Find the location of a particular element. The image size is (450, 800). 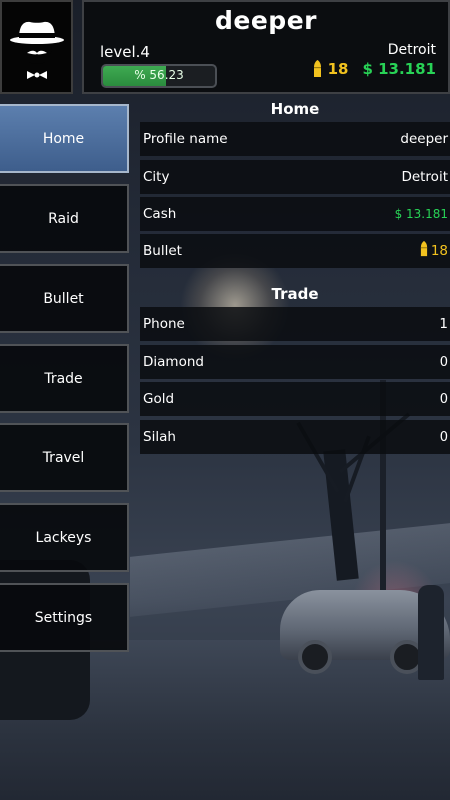

xp-progress-bar: % 56.23 is located at coordinates (159, 76).